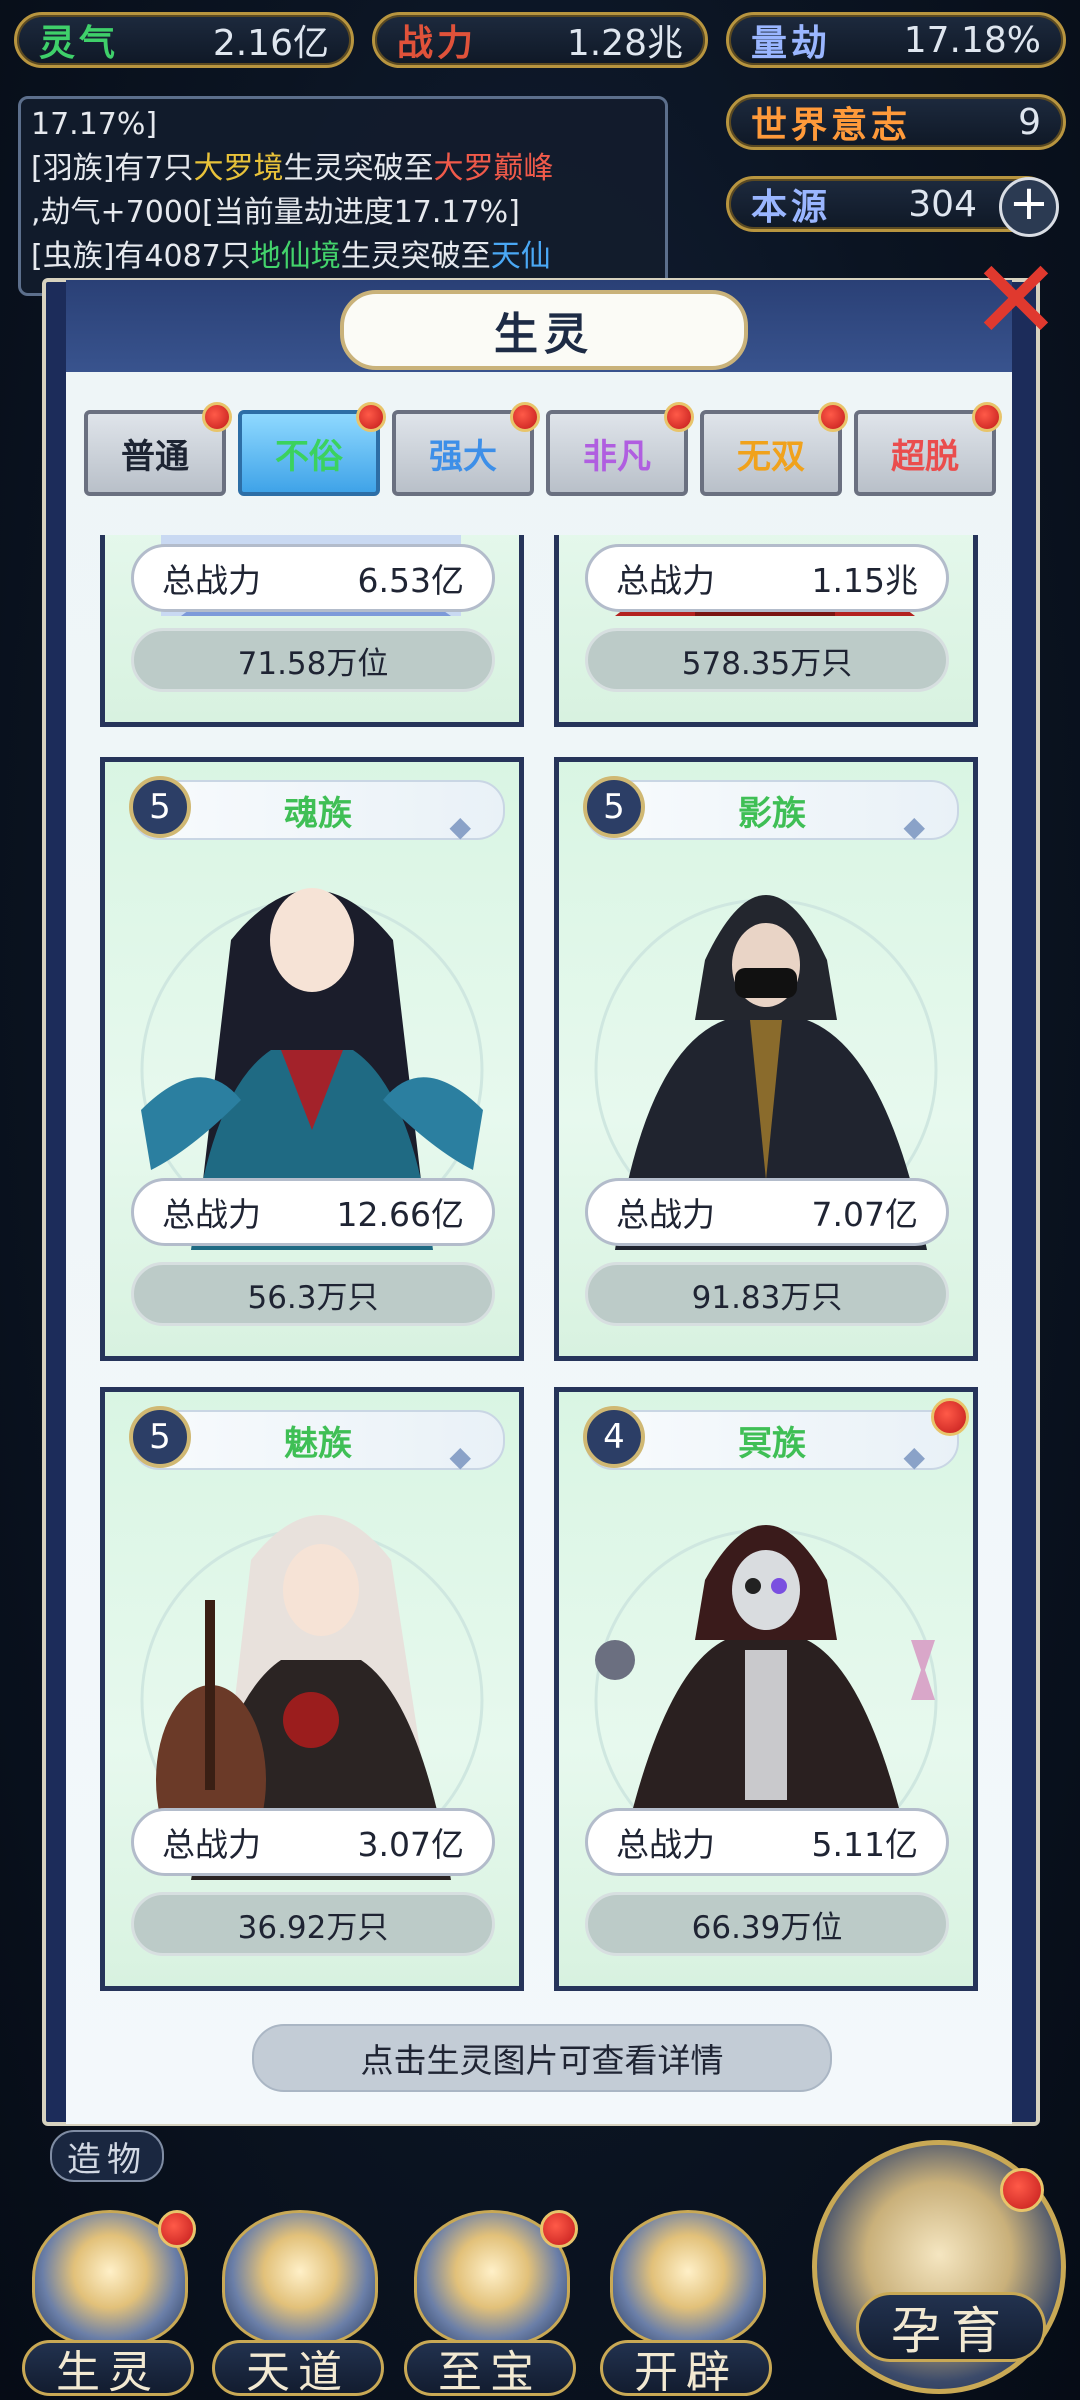  I want to click on swirl-emblem-icon, so click(300, 2278).